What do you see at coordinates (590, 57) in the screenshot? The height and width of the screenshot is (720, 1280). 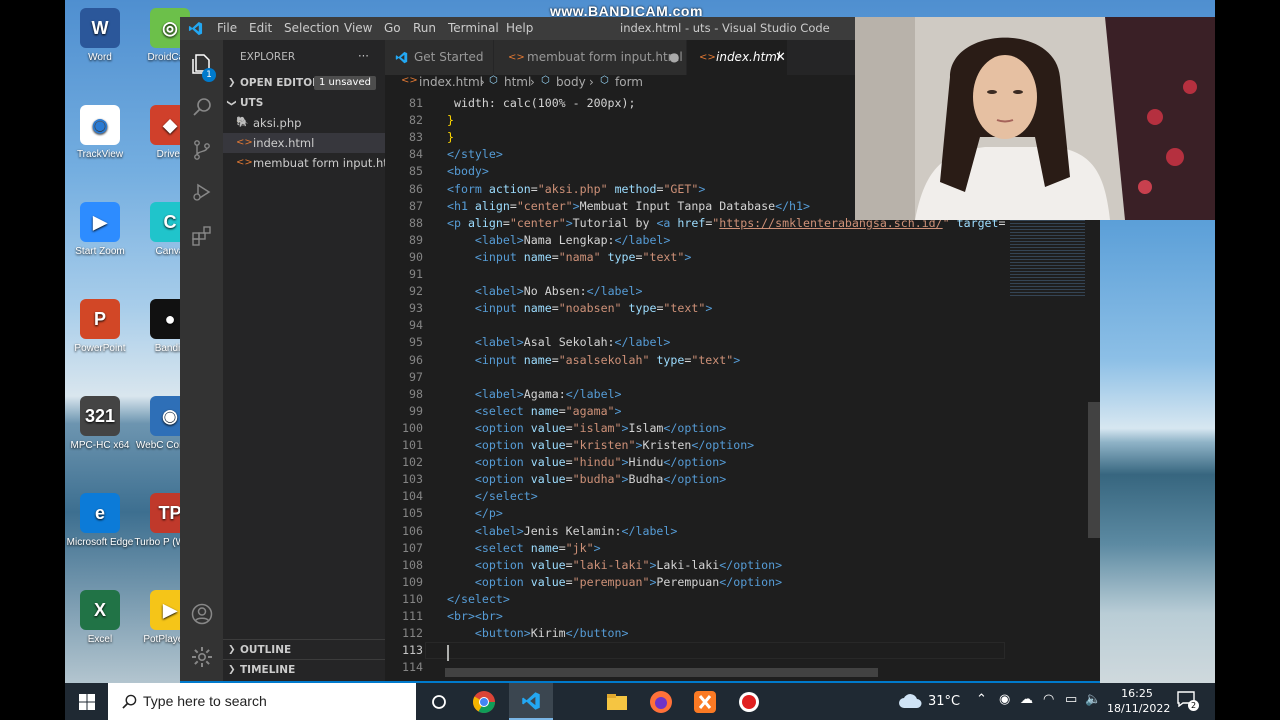 I see `tab-membuat-form: <> membuat form input.html ●` at bounding box center [590, 57].